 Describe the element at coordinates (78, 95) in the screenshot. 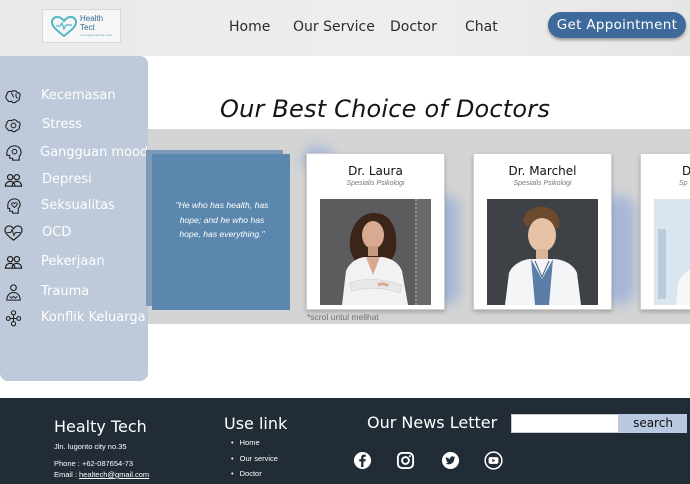

I see `sidebar-item-label: Kecemasan` at that location.